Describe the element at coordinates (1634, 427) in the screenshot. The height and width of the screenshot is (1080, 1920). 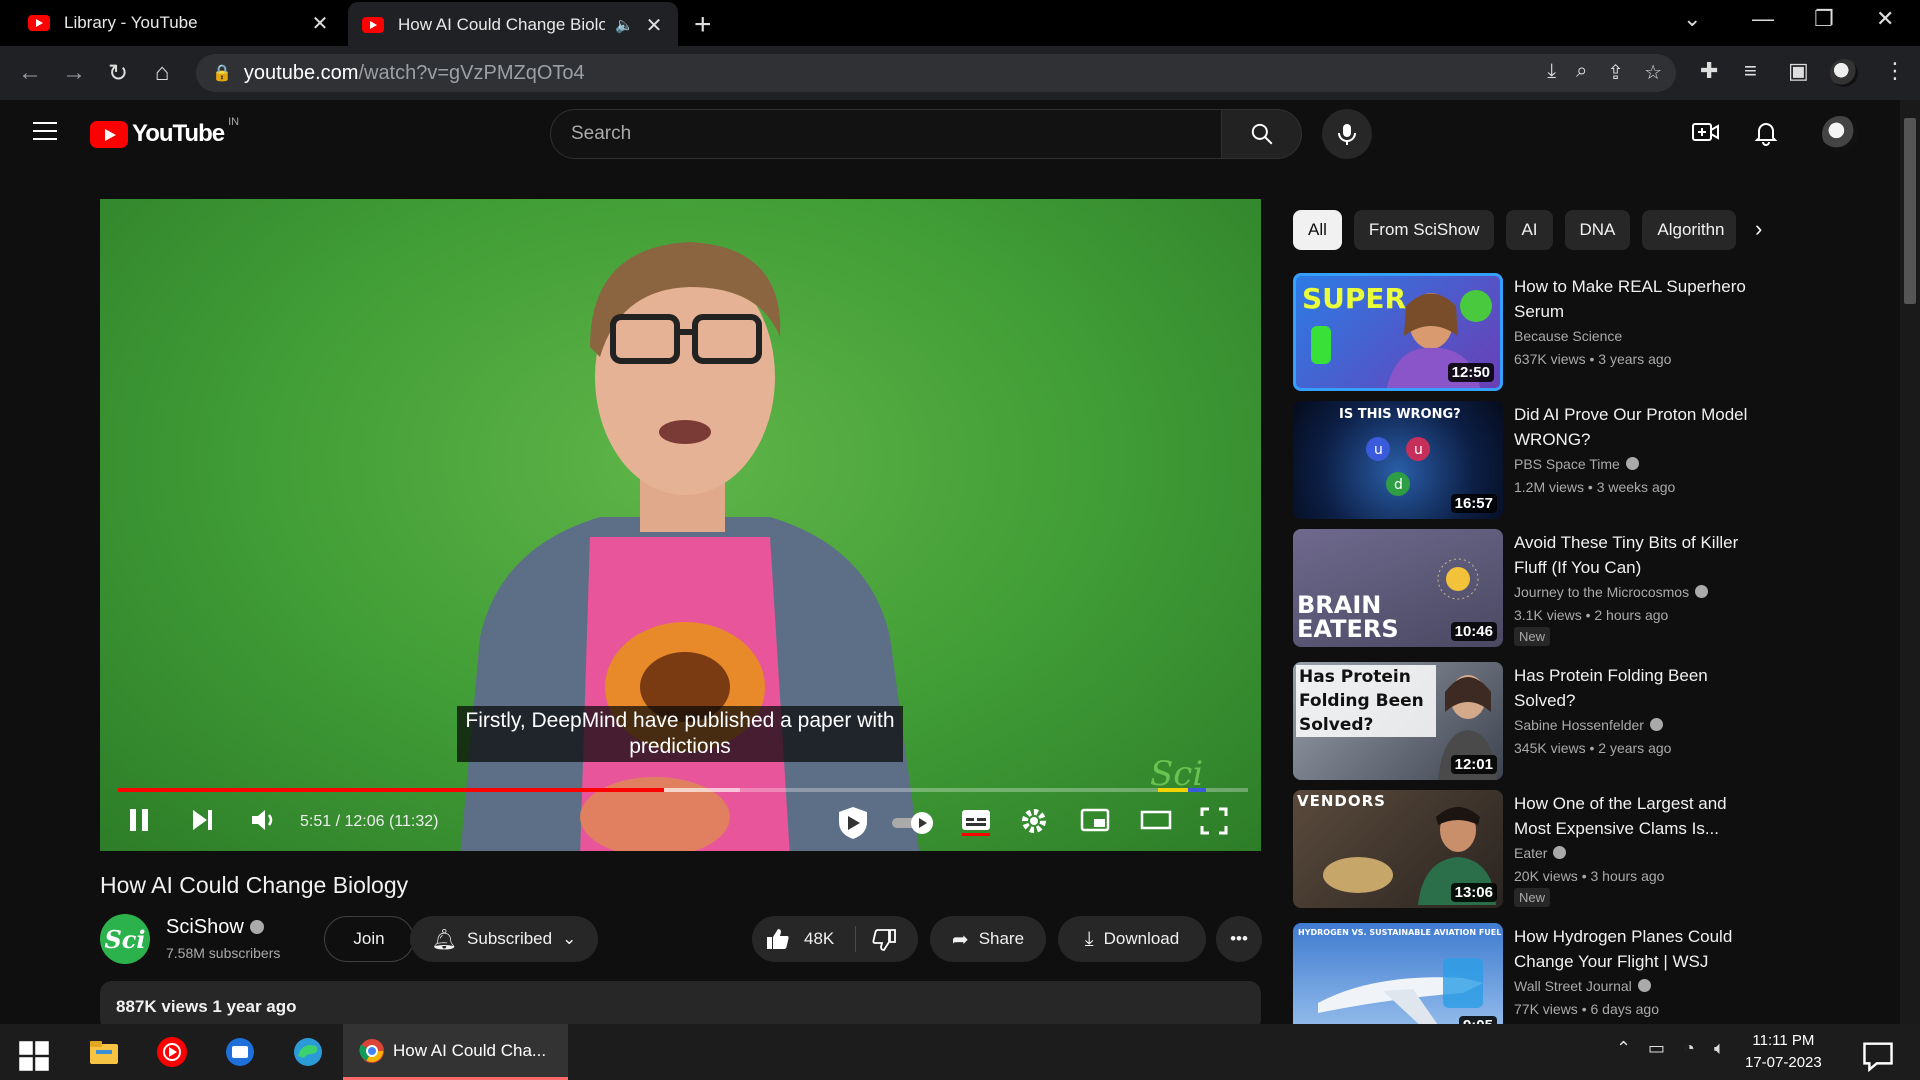
I see `rec-title: Did AI Prove Our Proton Model WRONG?` at that location.